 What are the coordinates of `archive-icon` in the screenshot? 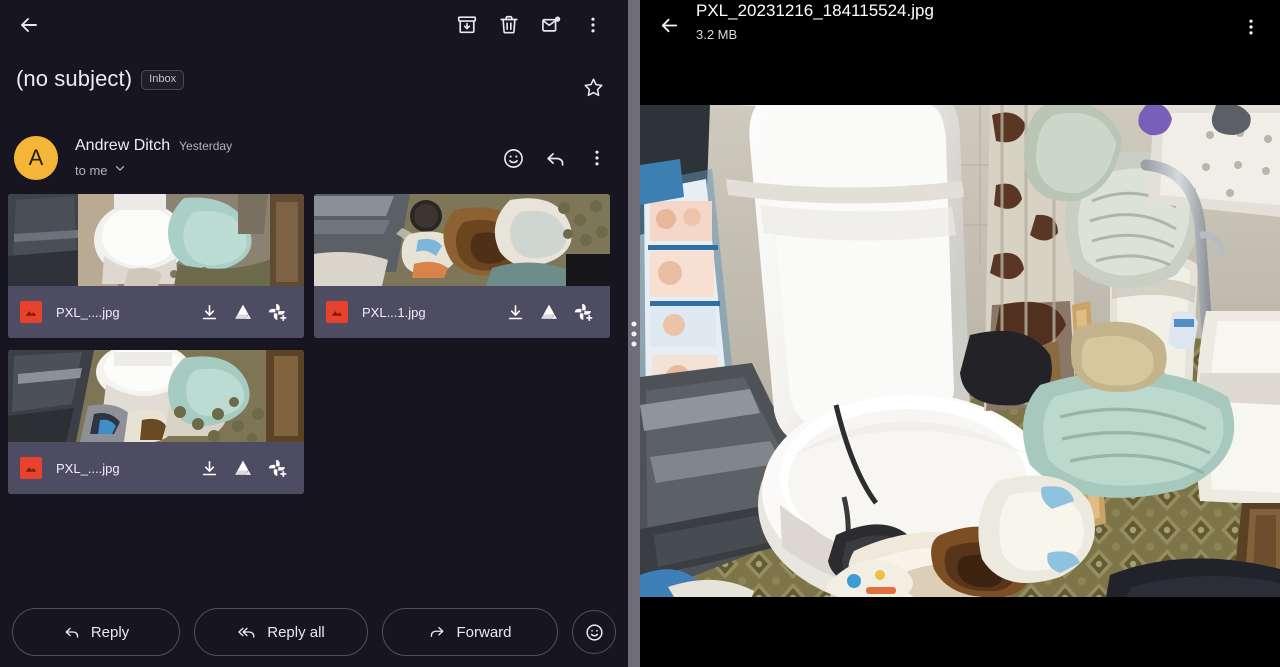 It's located at (467, 25).